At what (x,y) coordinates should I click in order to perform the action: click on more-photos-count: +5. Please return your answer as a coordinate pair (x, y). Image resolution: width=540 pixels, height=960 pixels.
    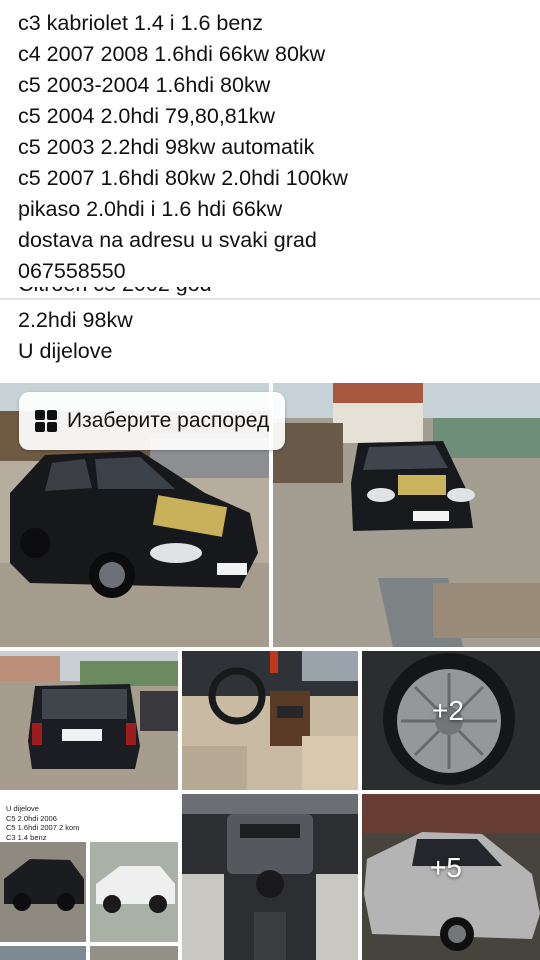
    Looking at the image, I should click on (446, 867).